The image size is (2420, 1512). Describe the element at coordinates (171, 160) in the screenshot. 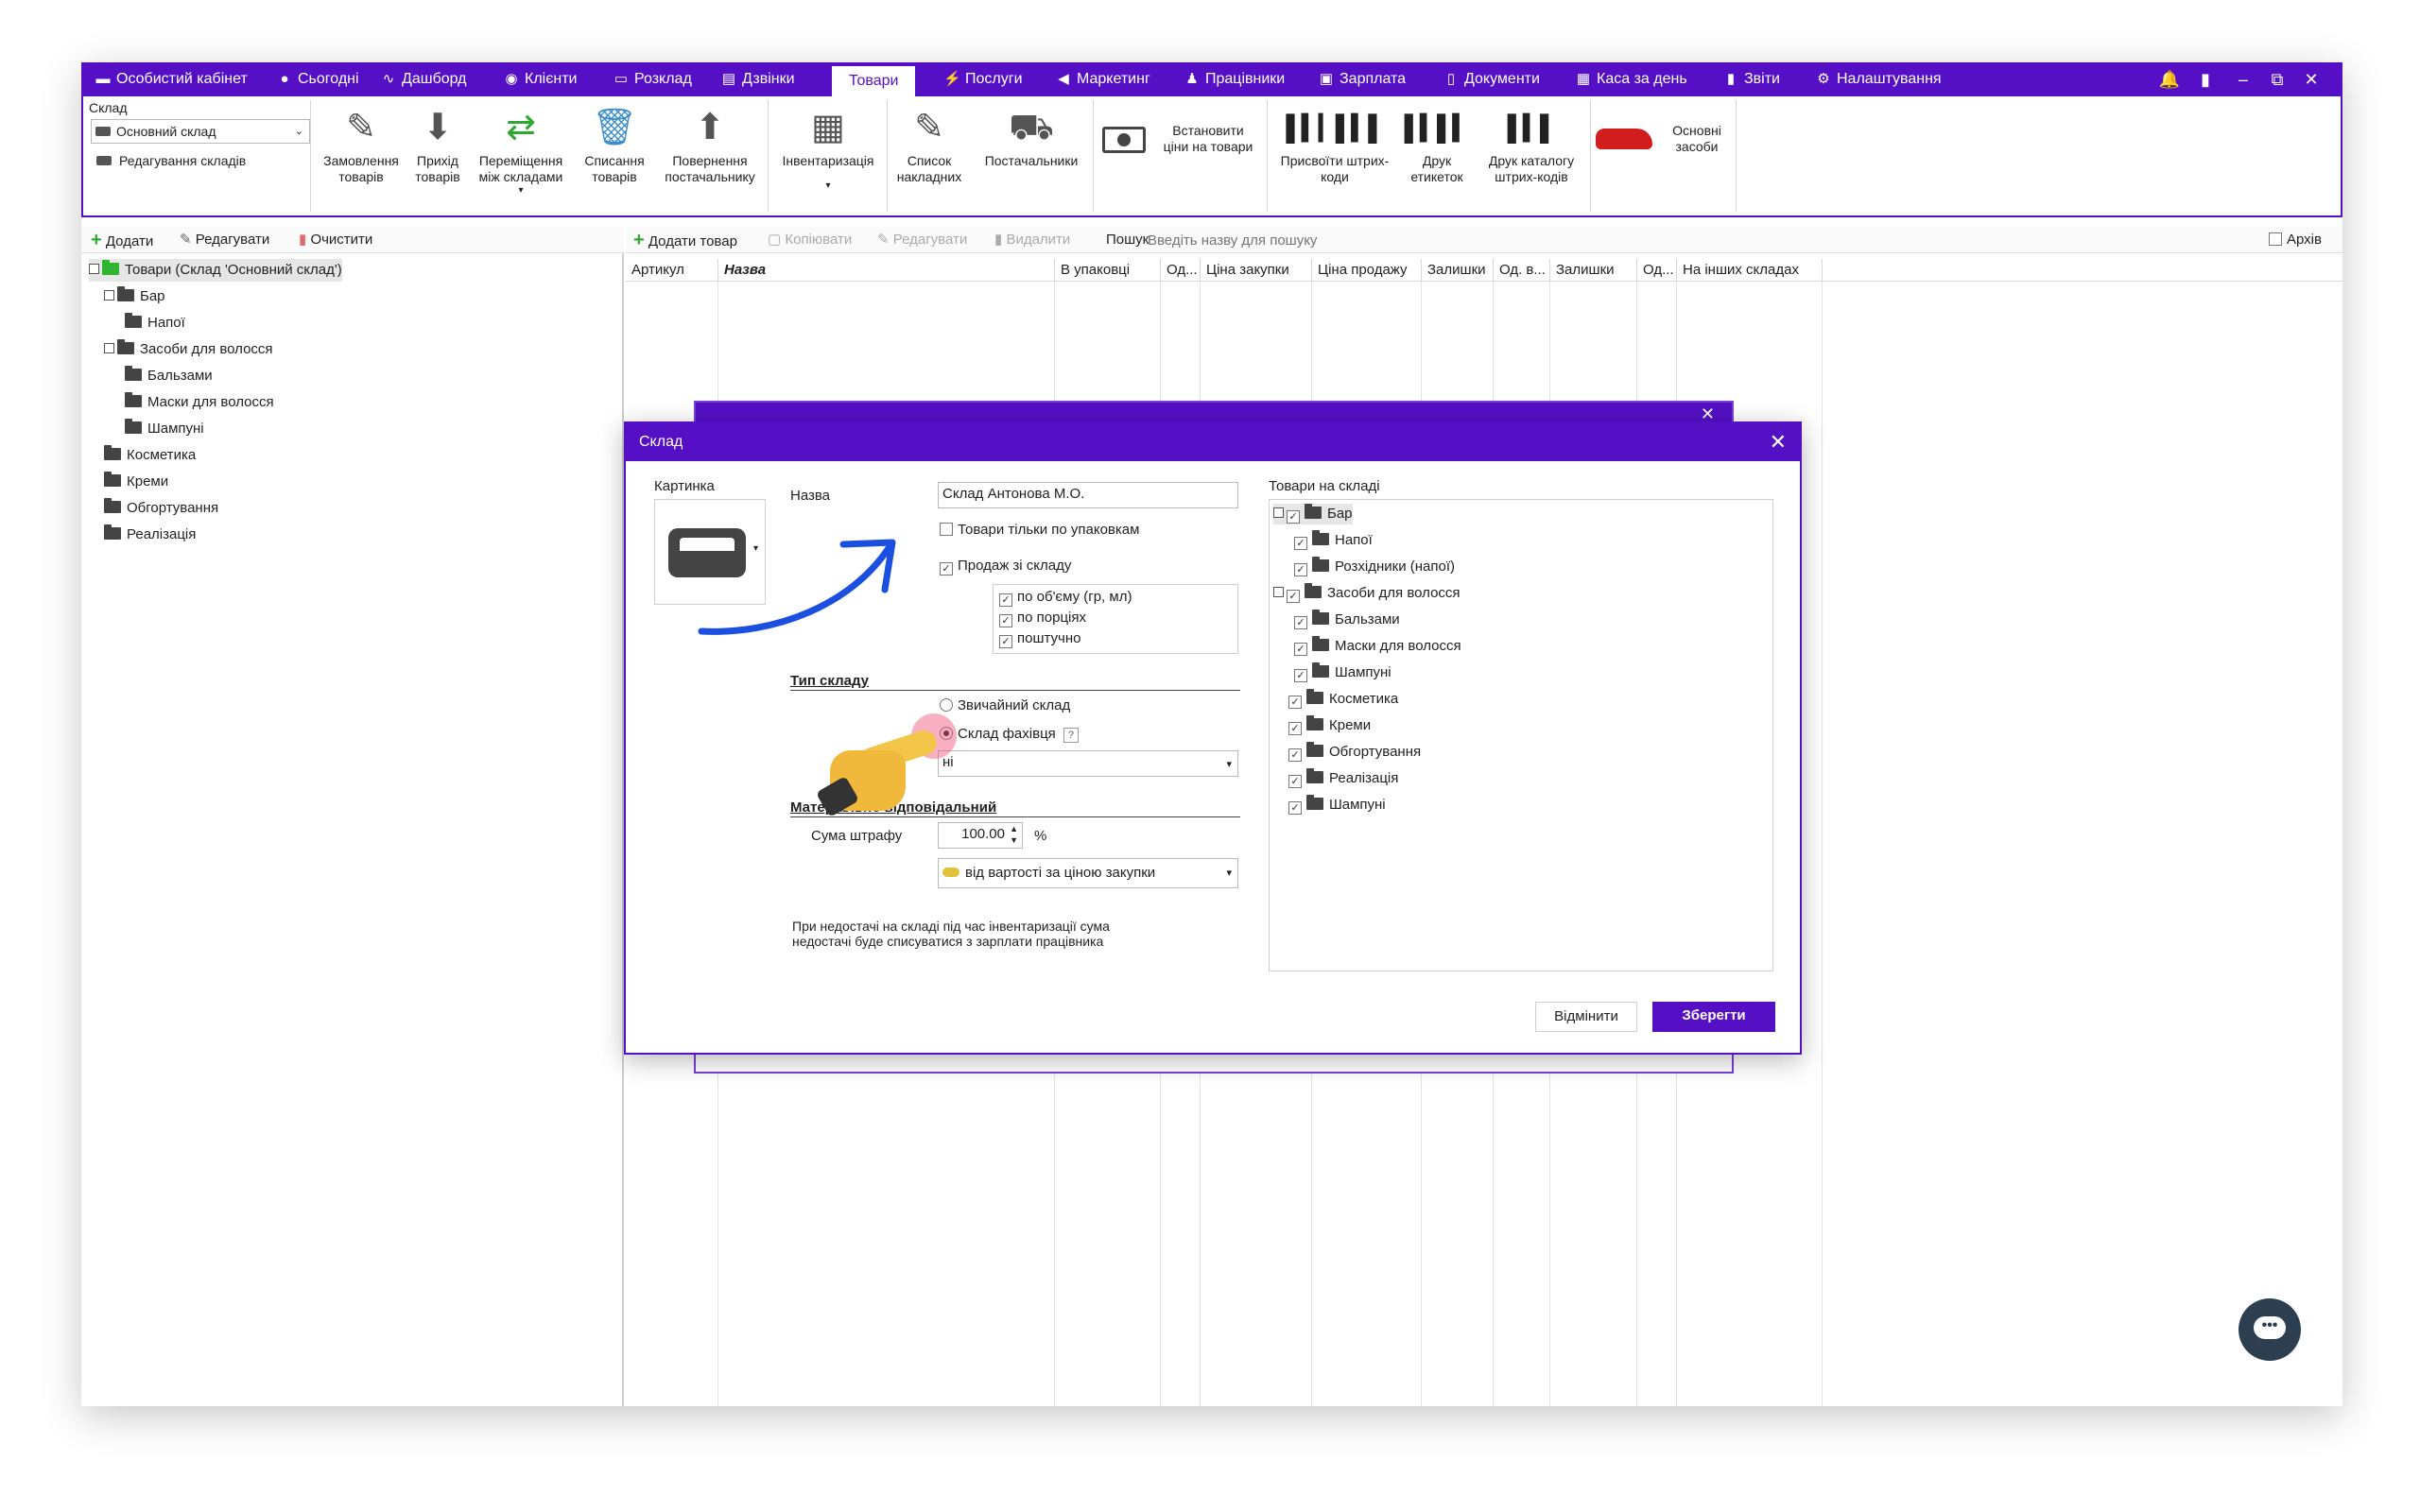

I see `edit-warehouses-button: Редагування складів` at that location.